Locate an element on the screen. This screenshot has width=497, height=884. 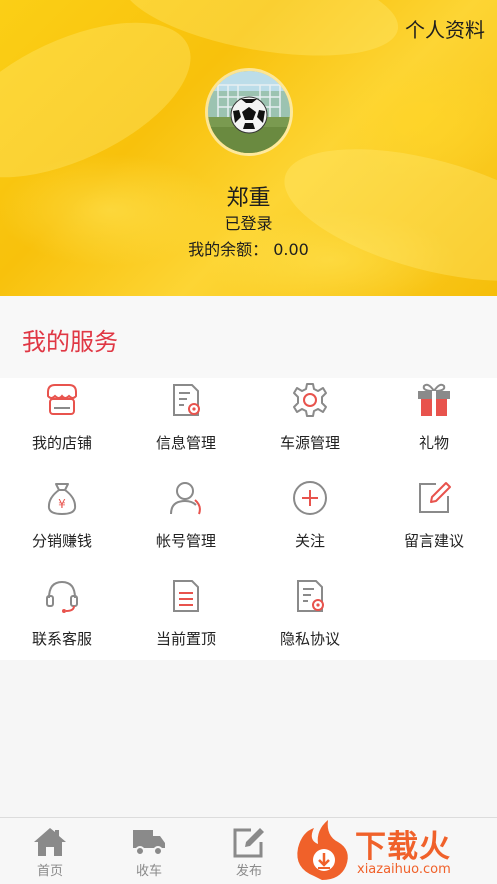
service-label: 车源管理 is located at coordinates (309, 443).